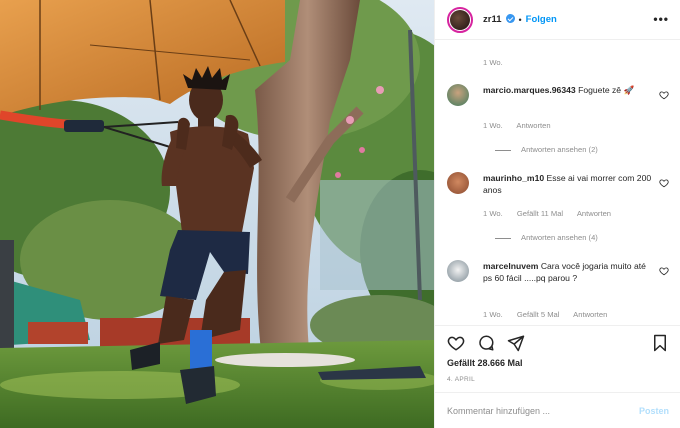 The height and width of the screenshot is (428, 680). What do you see at coordinates (558, 54) in the screenshot?
I see `comment-item: 1 Wo.` at bounding box center [558, 54].